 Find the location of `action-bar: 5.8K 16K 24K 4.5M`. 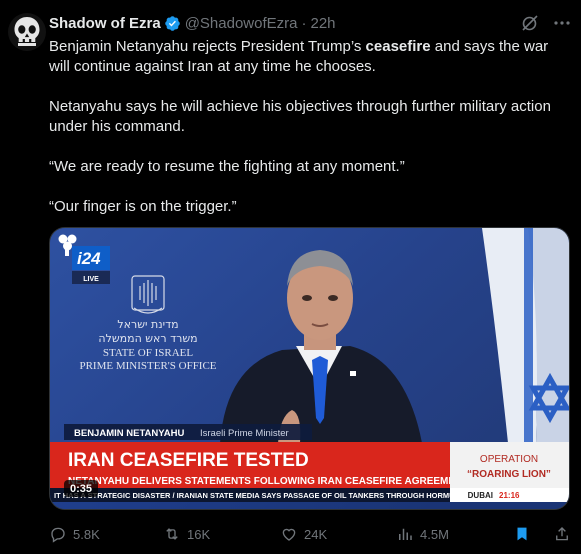

action-bar: 5.8K 16K 24K 4.5M is located at coordinates (310, 534).